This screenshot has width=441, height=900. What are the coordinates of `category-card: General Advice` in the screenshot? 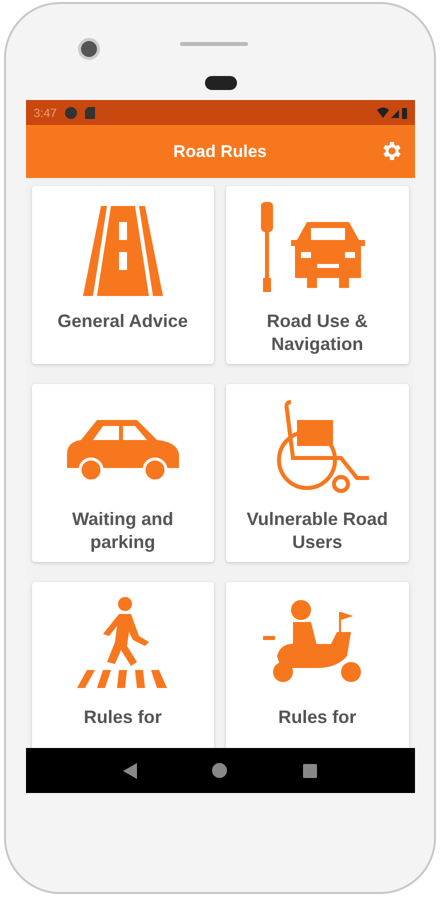 It's located at (123, 275).